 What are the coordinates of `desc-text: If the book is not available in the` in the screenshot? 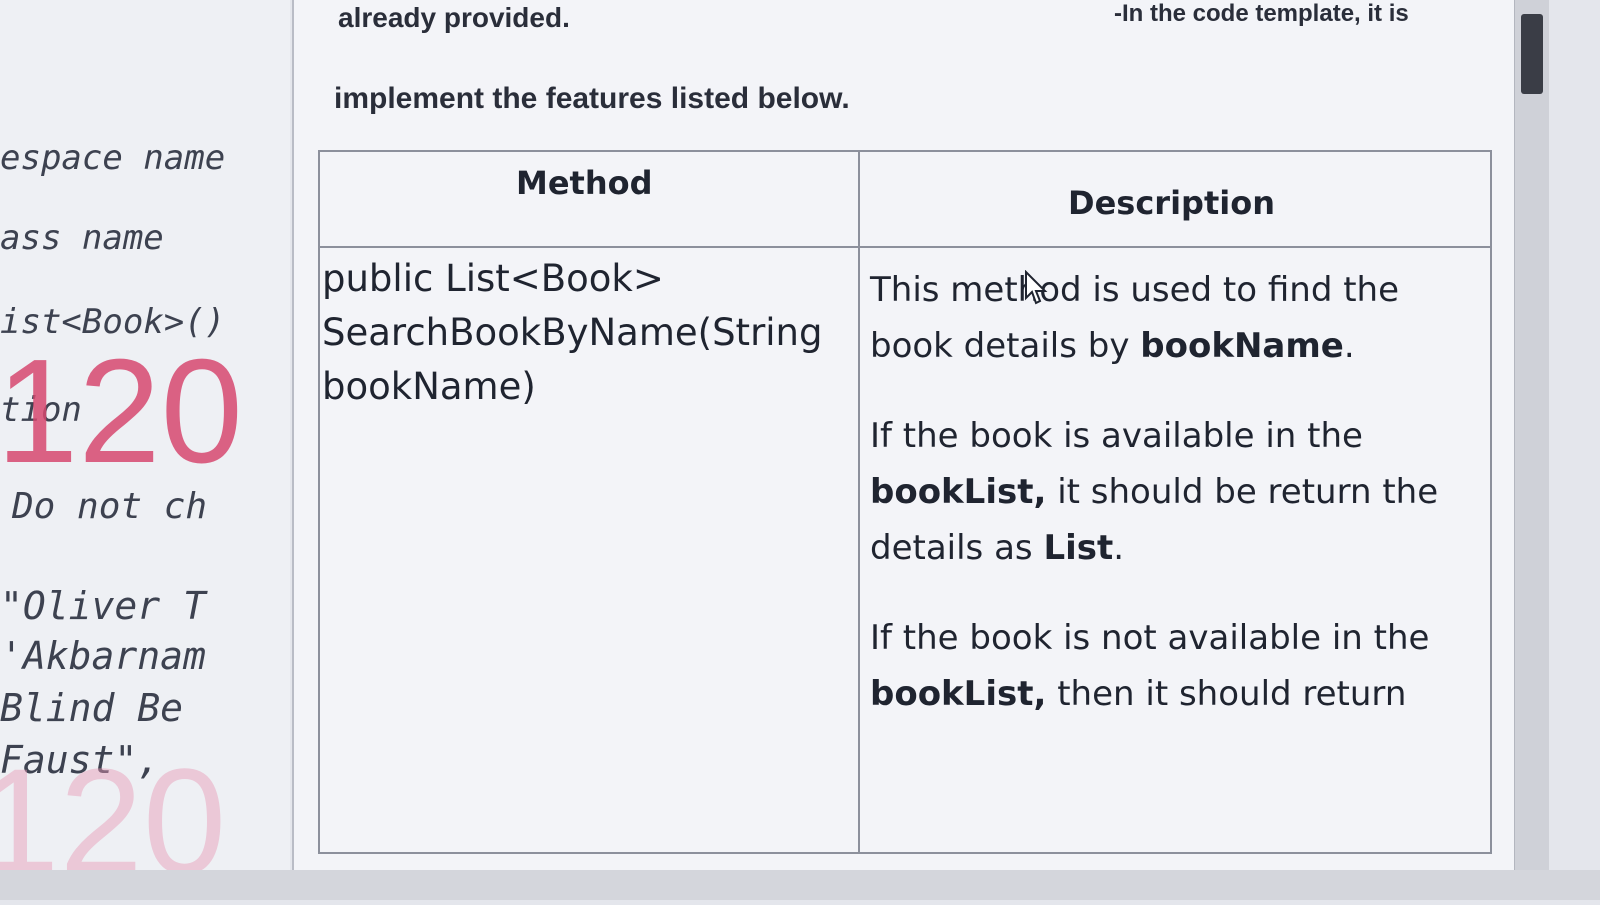 It's located at (1150, 638).